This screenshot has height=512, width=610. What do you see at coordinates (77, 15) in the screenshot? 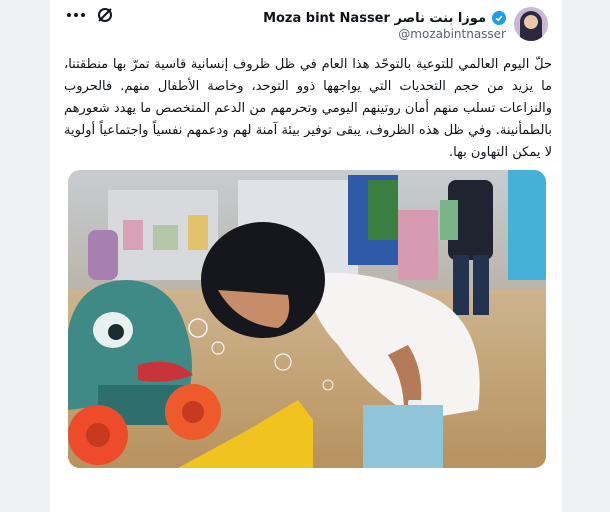
I see `more-options-icon` at bounding box center [77, 15].